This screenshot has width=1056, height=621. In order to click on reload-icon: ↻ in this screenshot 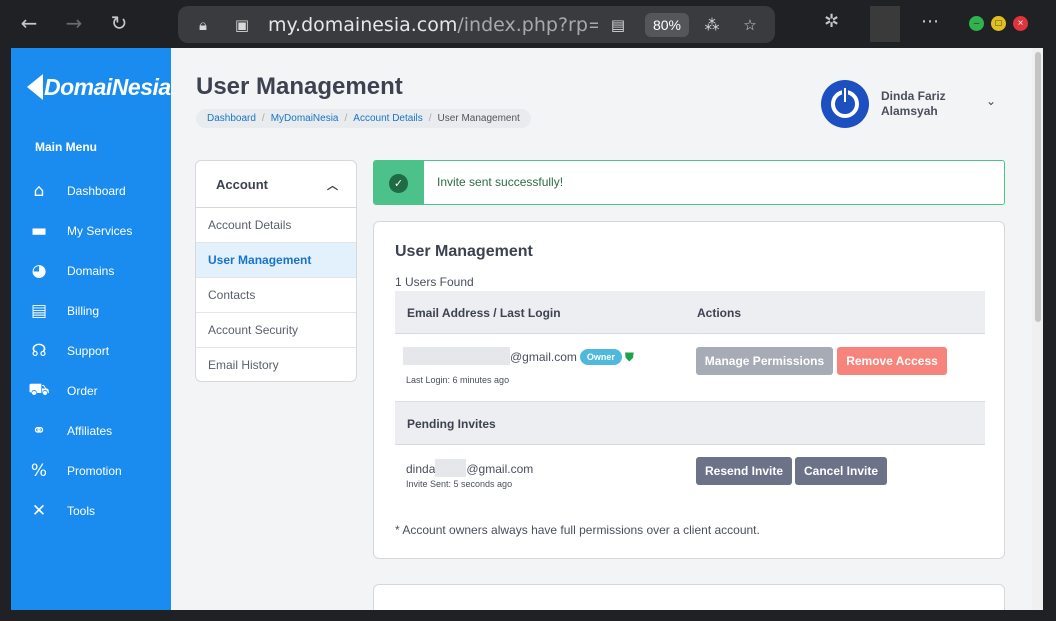, I will do `click(119, 23)`.